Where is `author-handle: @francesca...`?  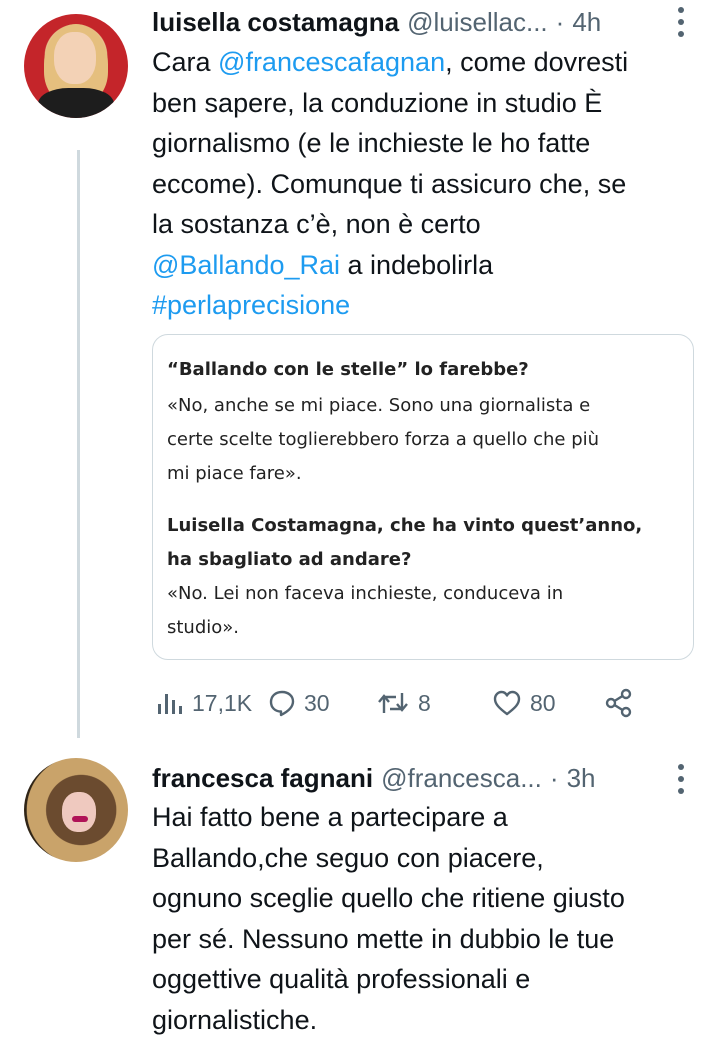 author-handle: @francesca... is located at coordinates (461, 778).